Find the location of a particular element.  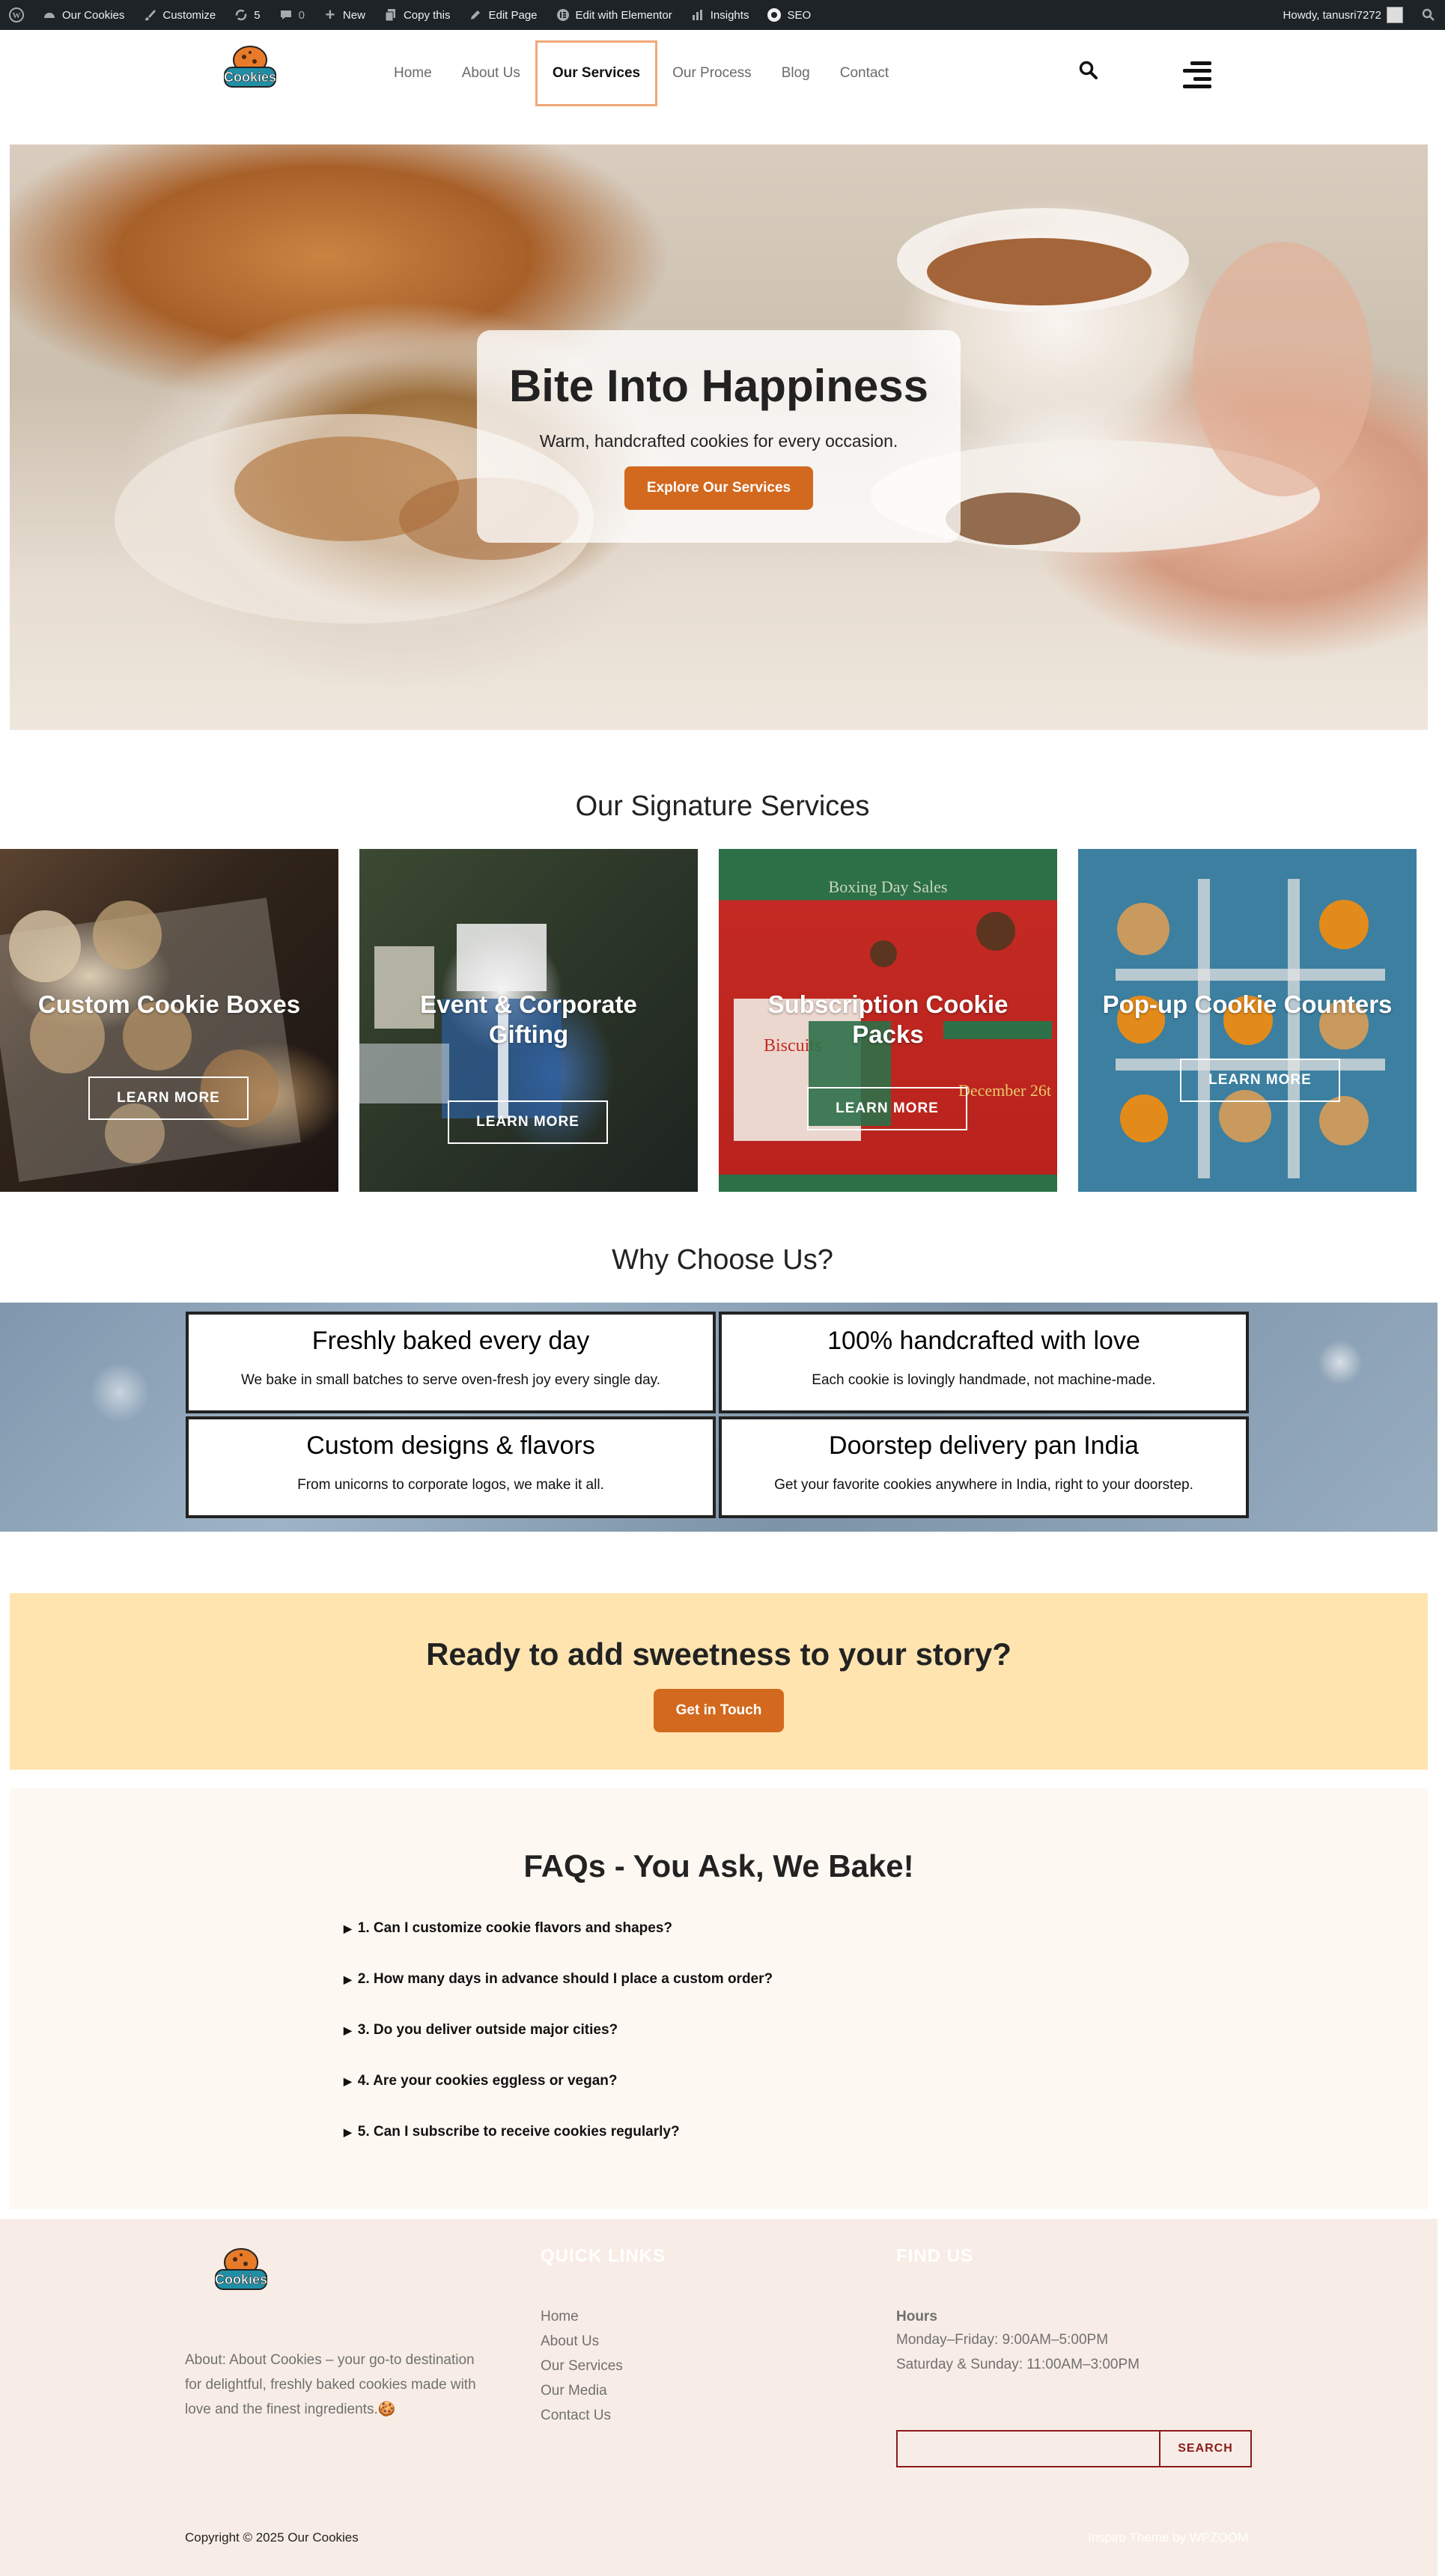

svg-text: Boxing Day Sales is located at coordinates (888, 886).